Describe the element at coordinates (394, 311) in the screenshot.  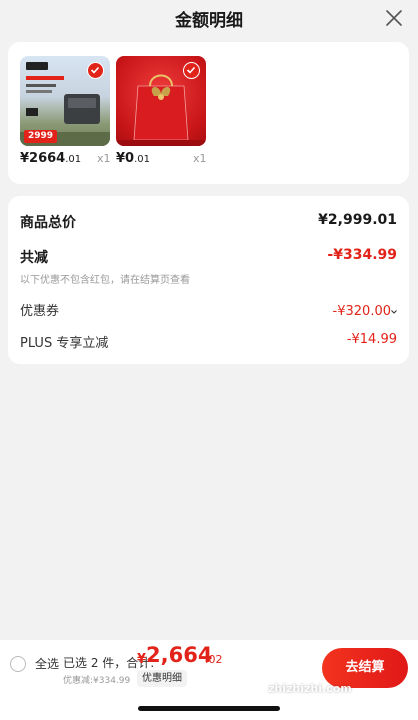
I see `chevron-down-icon` at that location.